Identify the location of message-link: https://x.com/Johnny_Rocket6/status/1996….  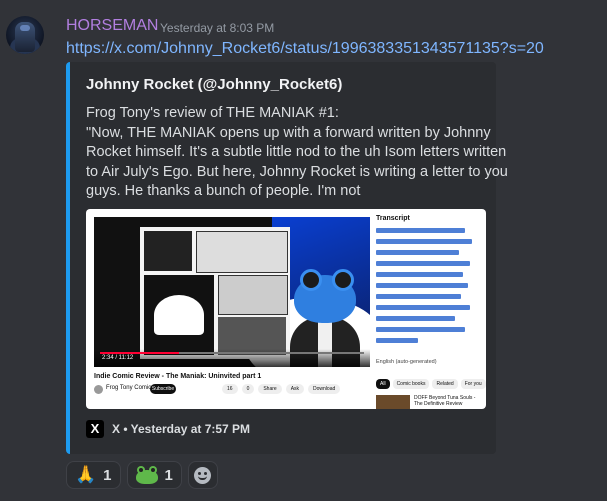
(305, 49).